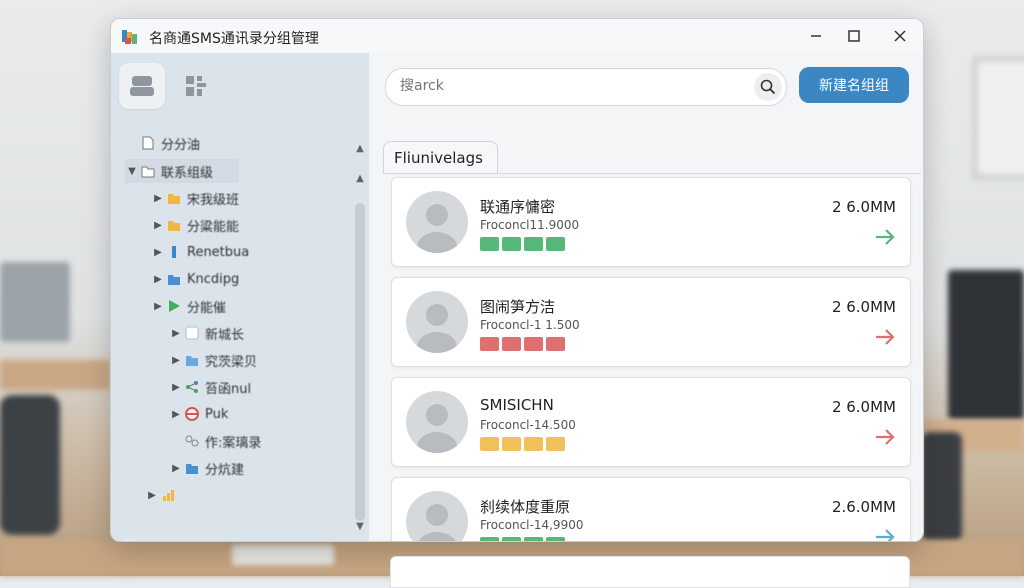  Describe the element at coordinates (215, 441) in the screenshot. I see `tree-item: 作:案璃录` at that location.